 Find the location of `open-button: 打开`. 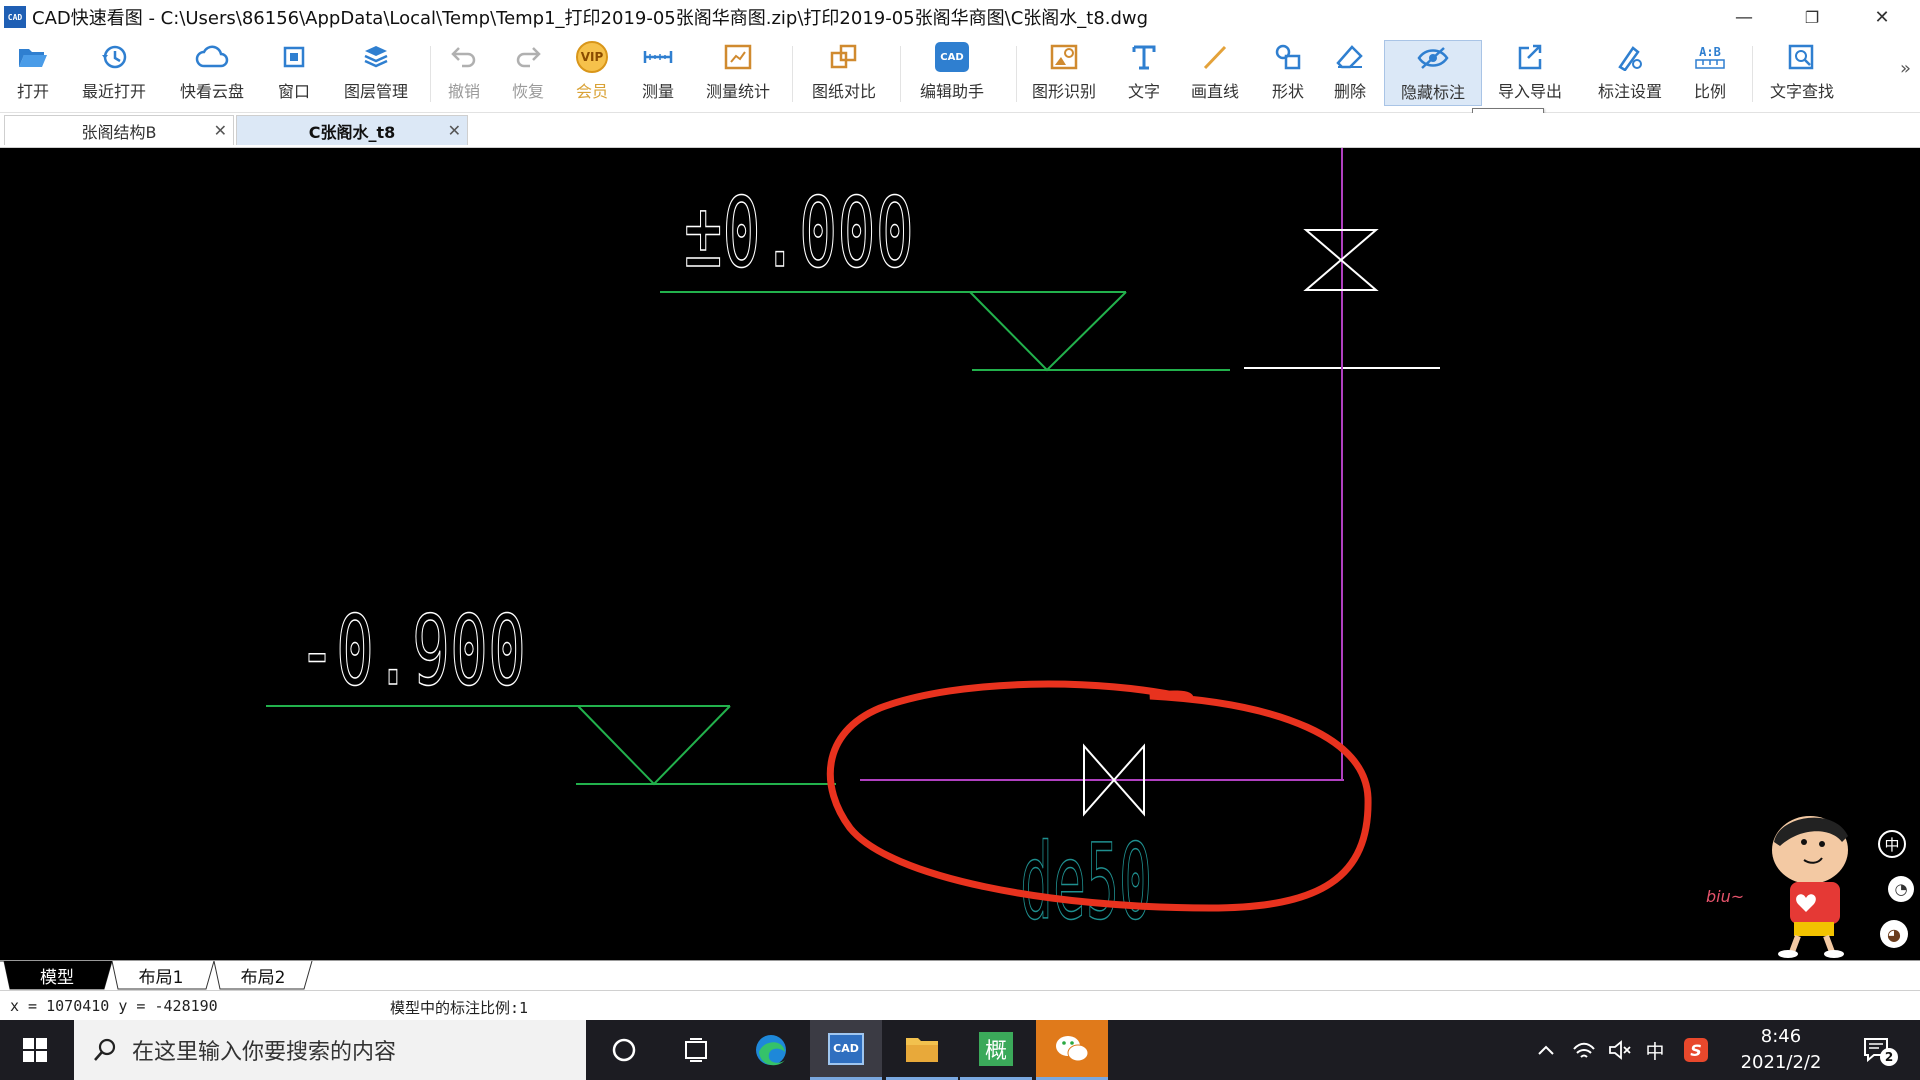

open-button: 打开 is located at coordinates (33, 73).